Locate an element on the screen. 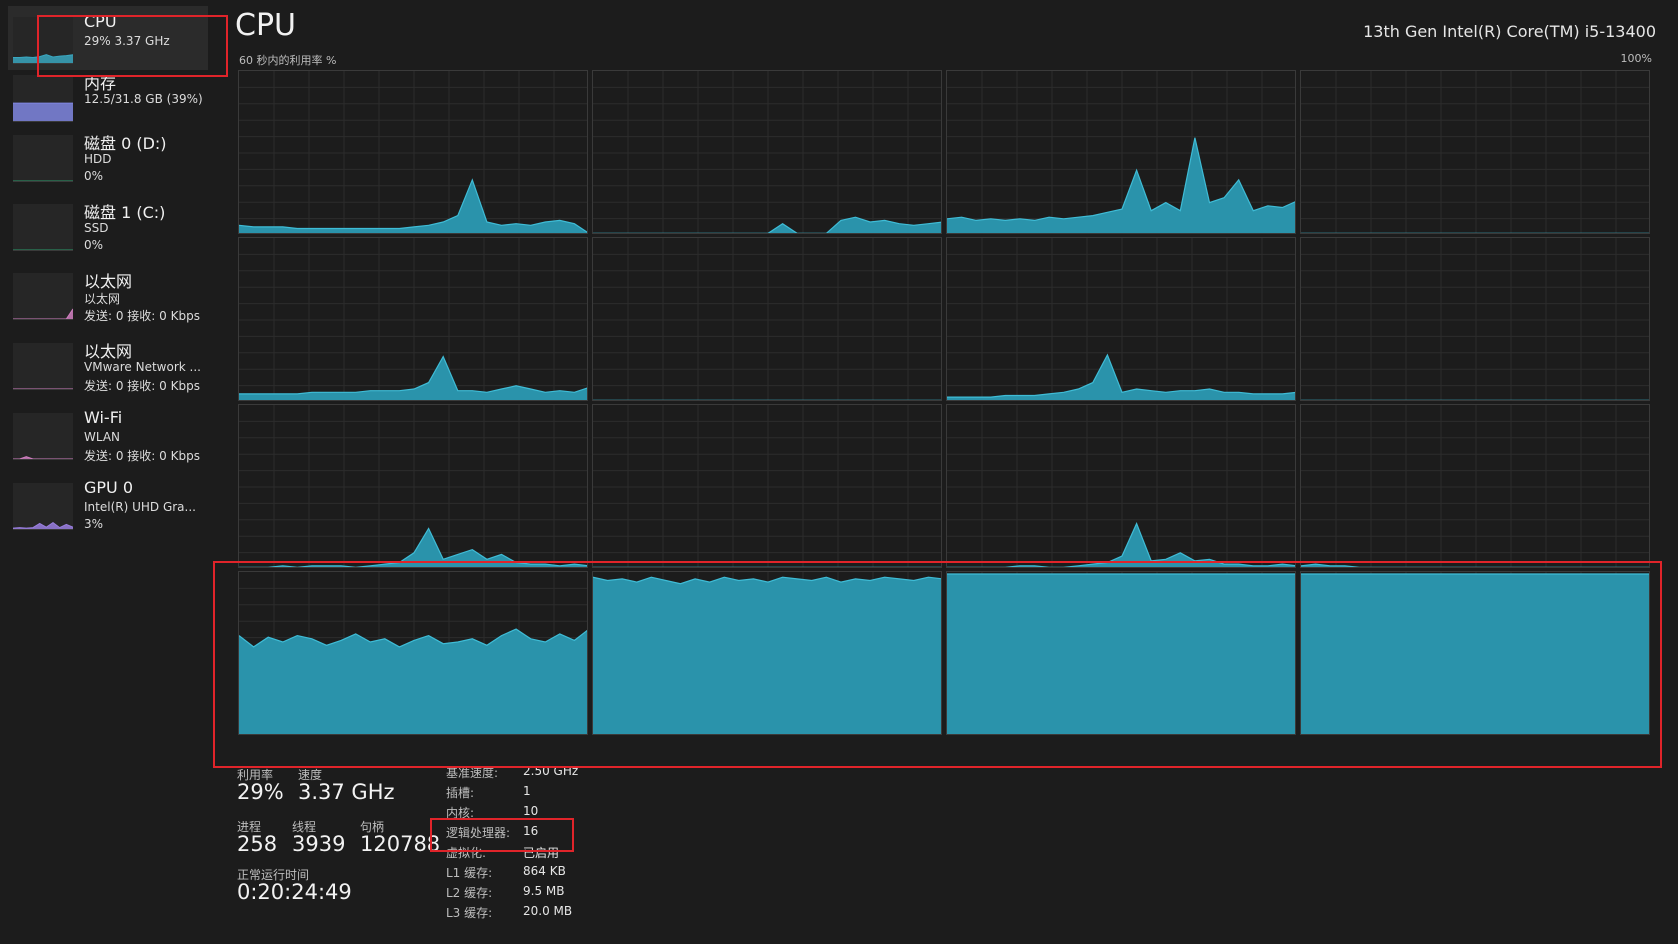  disk-1-mini-graph is located at coordinates (43, 249).